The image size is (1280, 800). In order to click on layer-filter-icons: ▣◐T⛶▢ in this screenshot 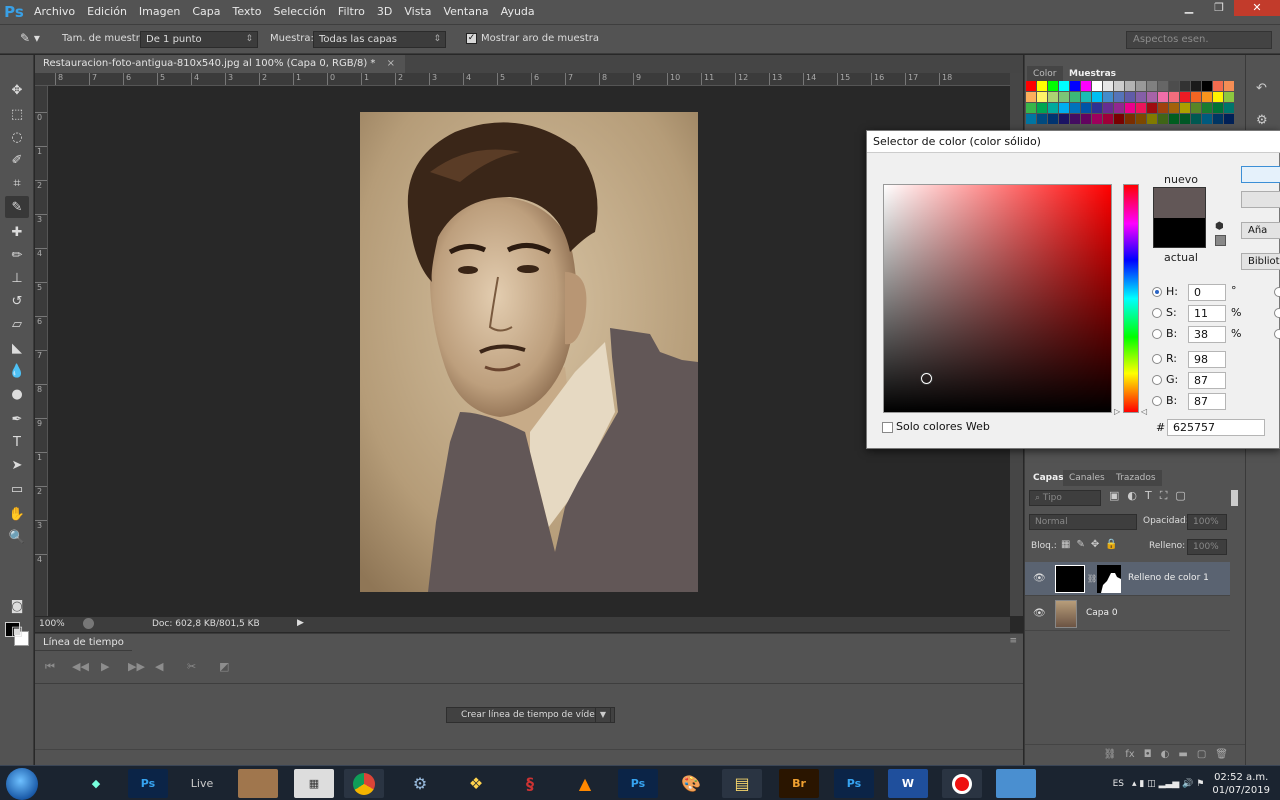, I will do `click(1151, 496)`.